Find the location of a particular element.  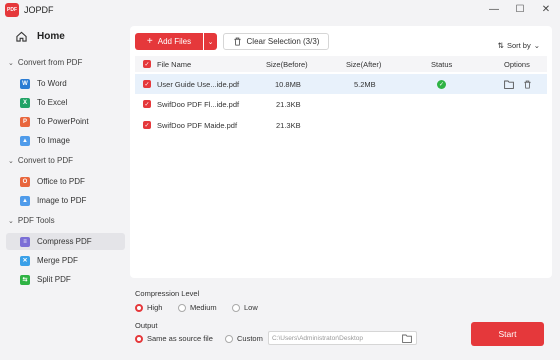

sidebar-item-image-to-pdf: ▲ Image to PDF is located at coordinates (65, 200).